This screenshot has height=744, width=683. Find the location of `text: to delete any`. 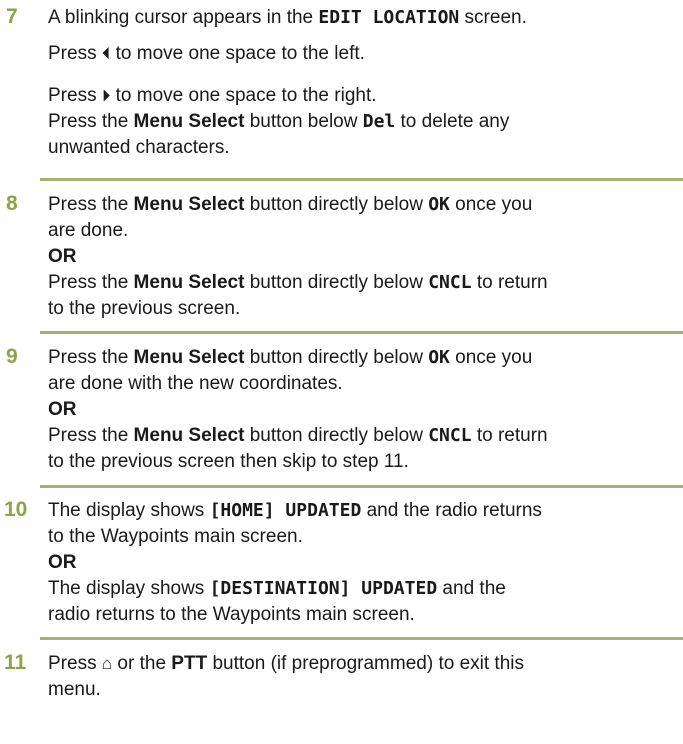

text: to delete any is located at coordinates (452, 121).